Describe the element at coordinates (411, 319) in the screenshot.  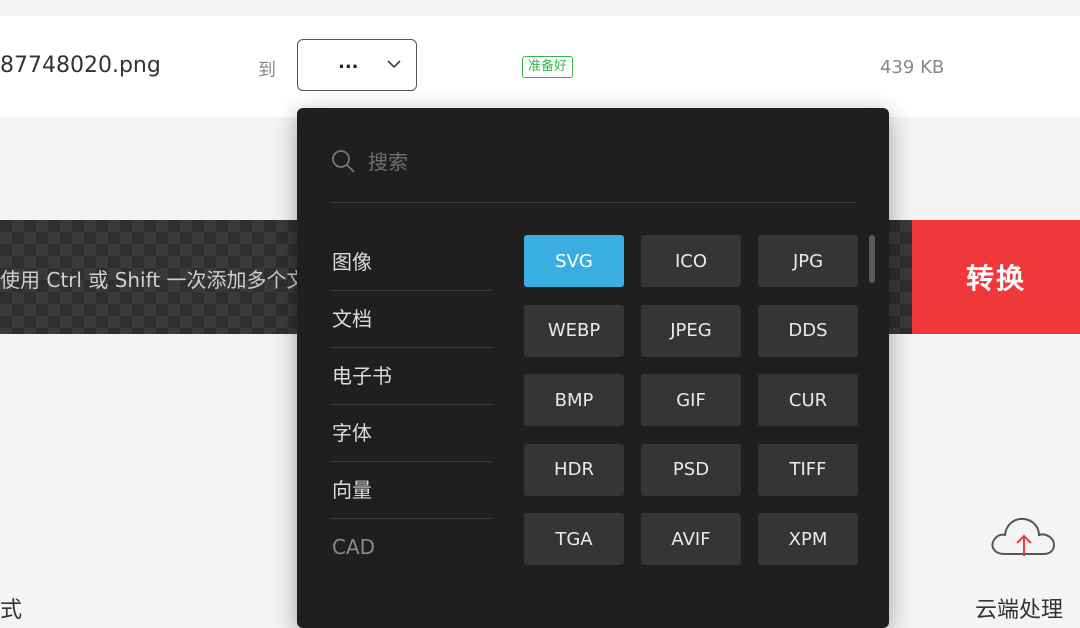
I see `category-document: 文档` at that location.